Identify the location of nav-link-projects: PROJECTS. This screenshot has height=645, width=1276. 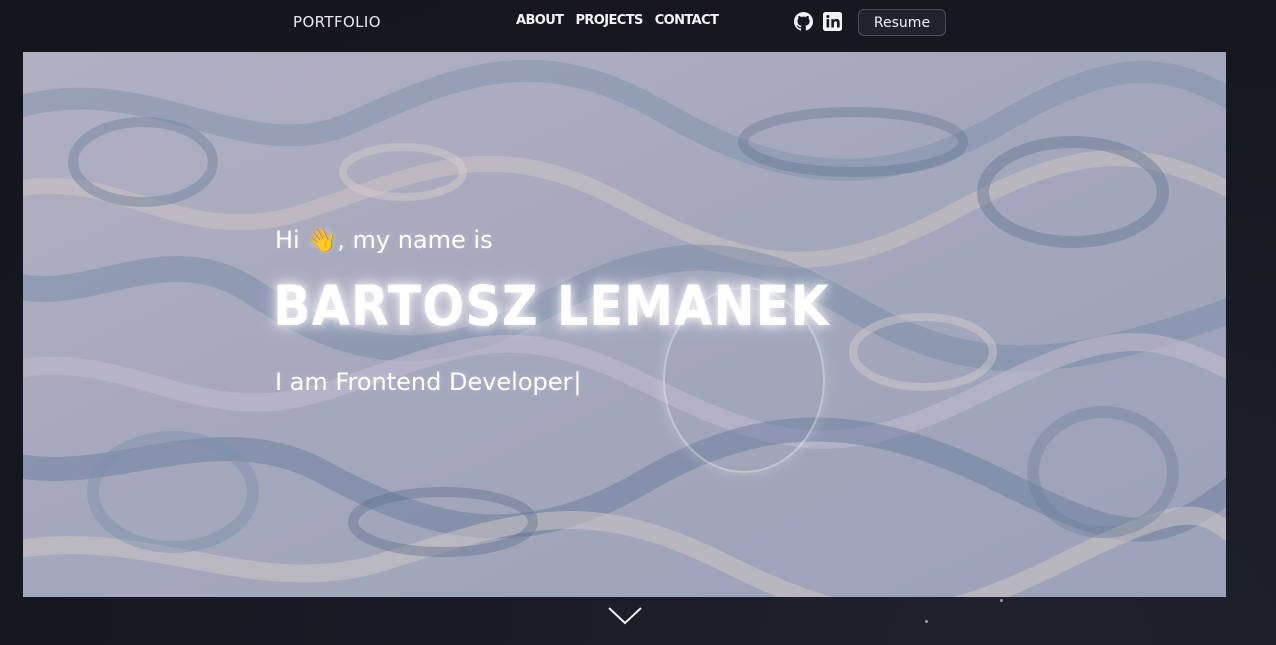
(609, 20).